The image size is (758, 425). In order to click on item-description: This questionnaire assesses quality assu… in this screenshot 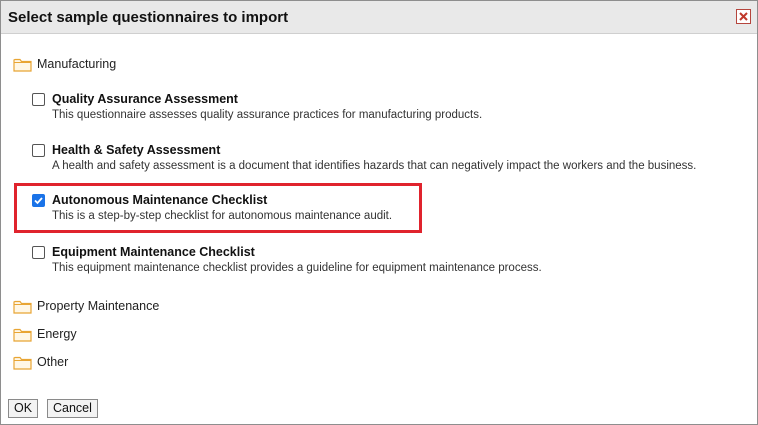, I will do `click(267, 115)`.